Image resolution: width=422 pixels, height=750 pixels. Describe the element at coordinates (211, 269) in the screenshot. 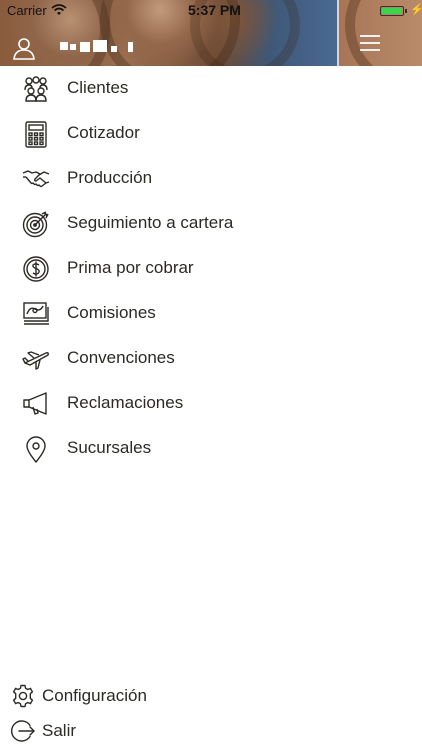

I see `menu-item-prima: Prima por cobrar` at that location.